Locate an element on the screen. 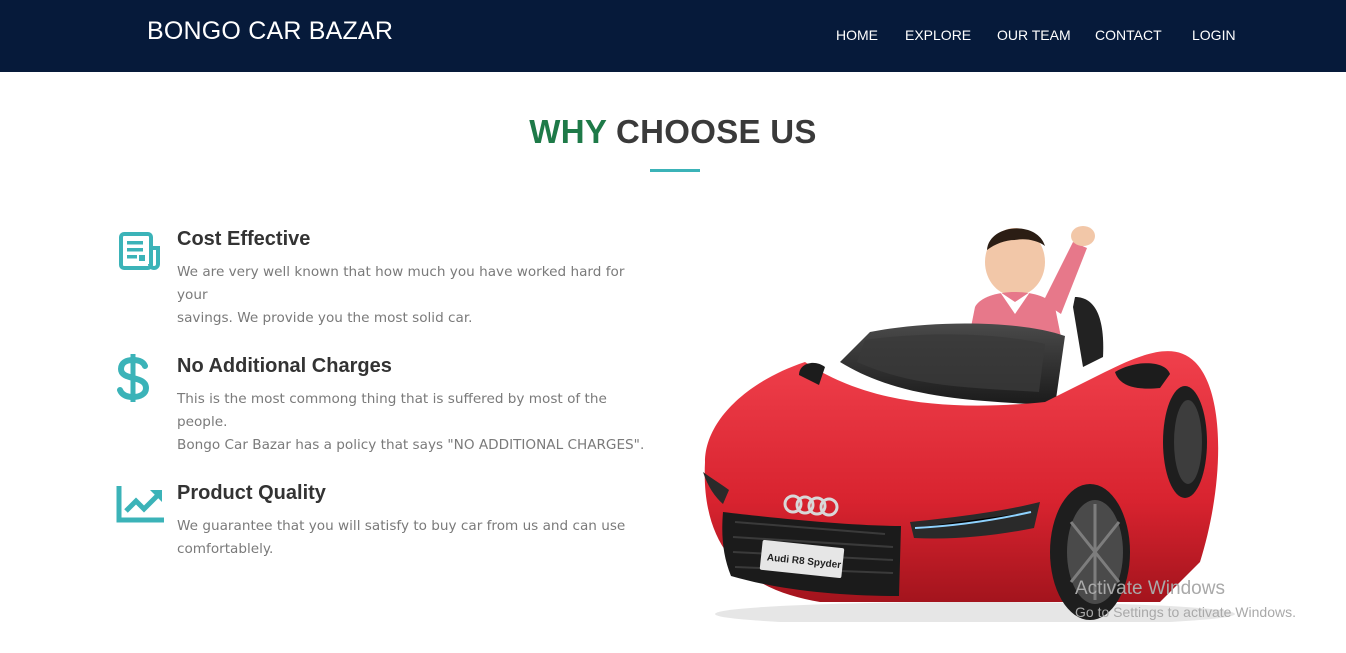 This screenshot has height=653, width=1346. nav-contact-link: CONTACT is located at coordinates (1128, 35).